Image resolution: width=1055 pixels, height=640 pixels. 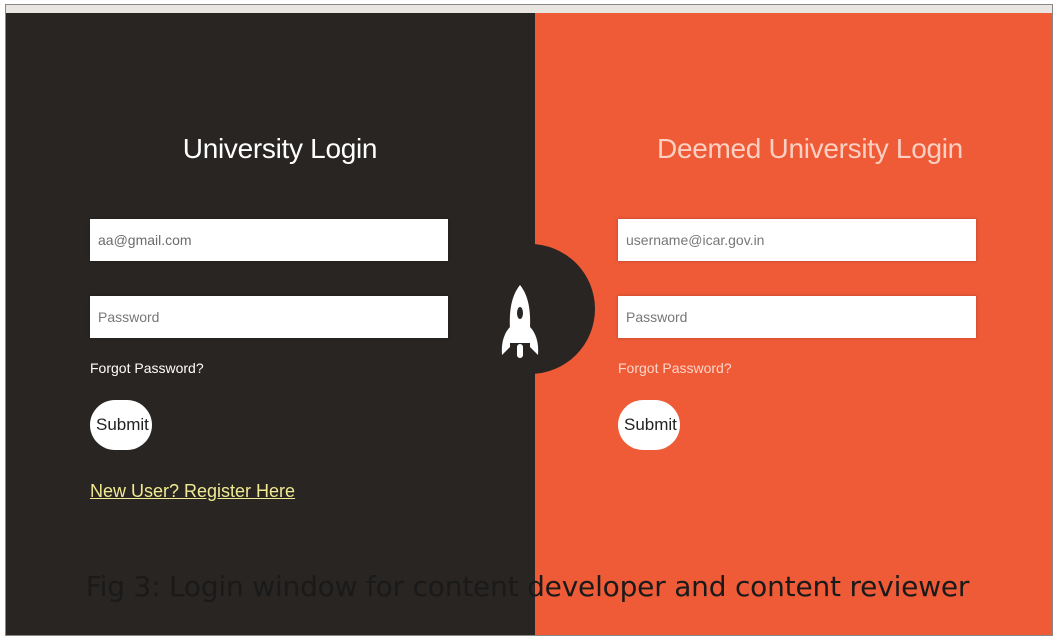 I want to click on university-forgot-password-link: Forgot Password?, so click(x=147, y=368).